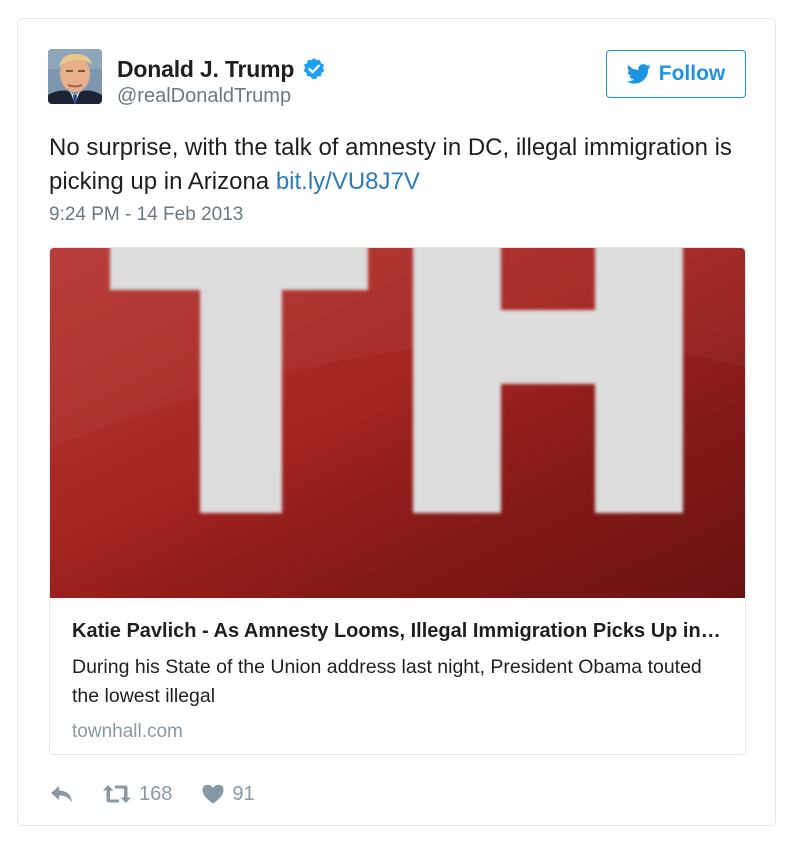 The image size is (799, 848). What do you see at coordinates (228, 794) in the screenshot?
I see `like-button: 91` at bounding box center [228, 794].